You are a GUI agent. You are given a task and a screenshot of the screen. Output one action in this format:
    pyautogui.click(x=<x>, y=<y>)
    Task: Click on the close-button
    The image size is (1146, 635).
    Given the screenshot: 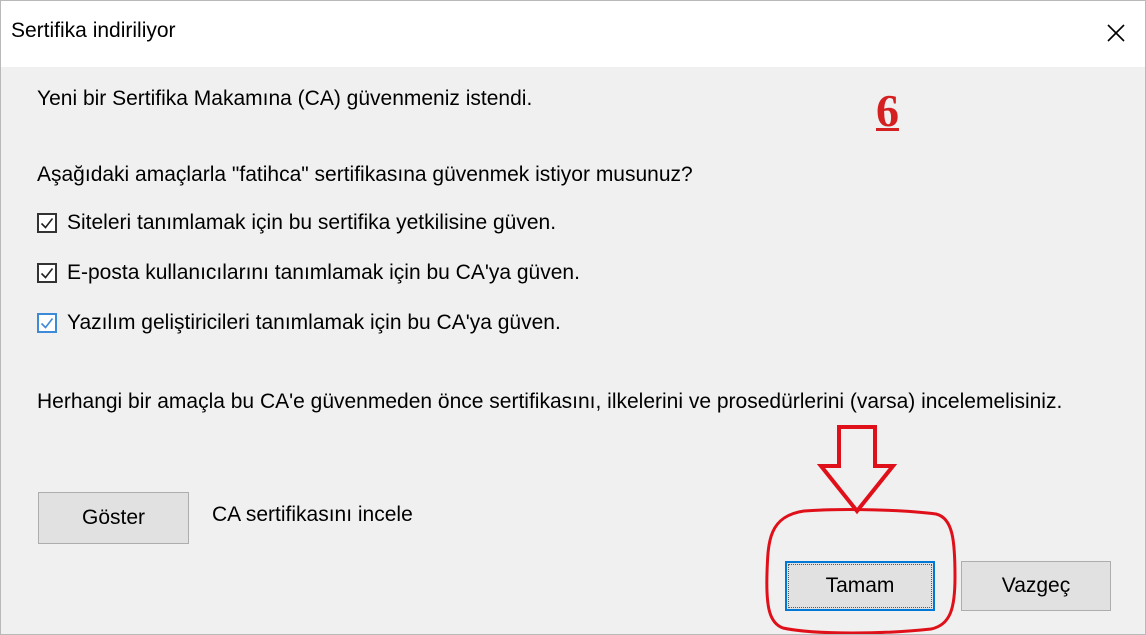 What is the action you would take?
    pyautogui.click(x=1116, y=33)
    